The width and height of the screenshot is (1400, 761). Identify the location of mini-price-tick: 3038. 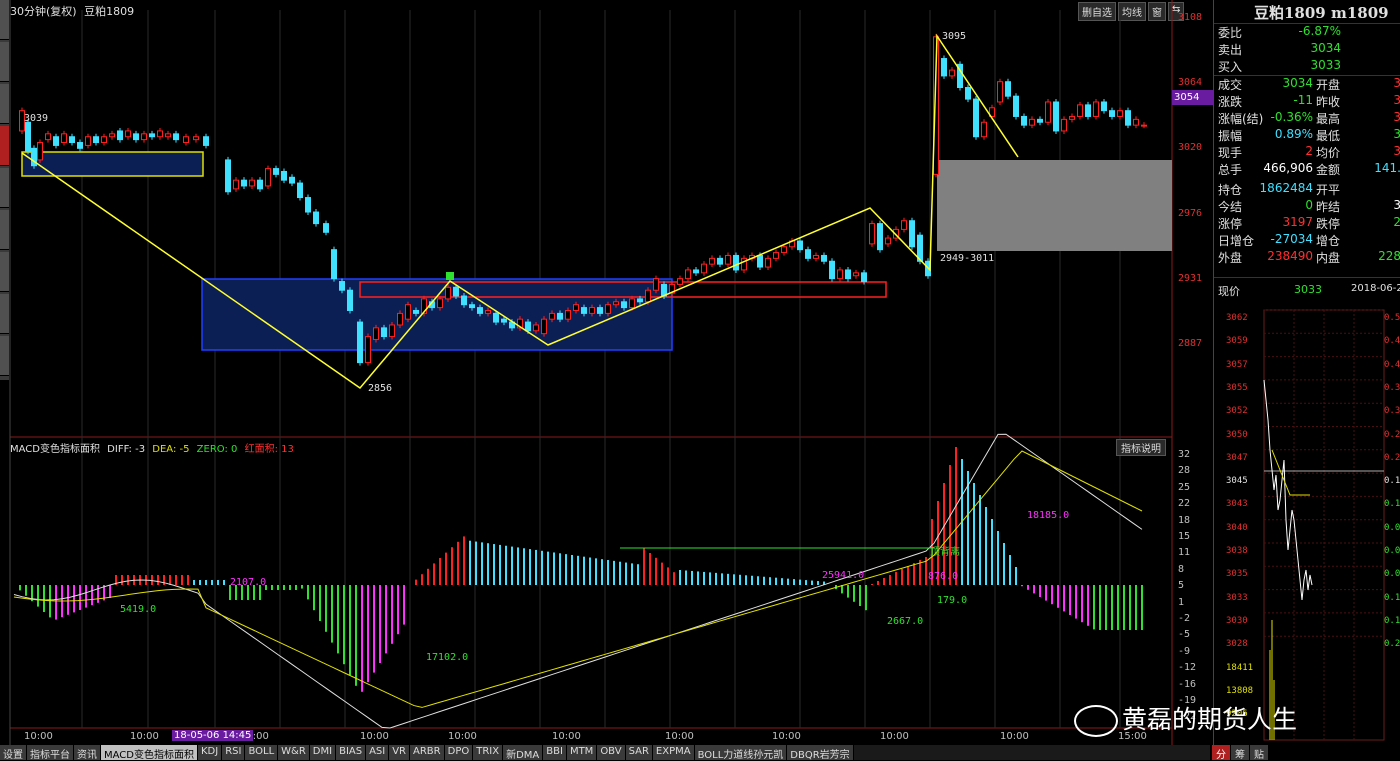
(1237, 551).